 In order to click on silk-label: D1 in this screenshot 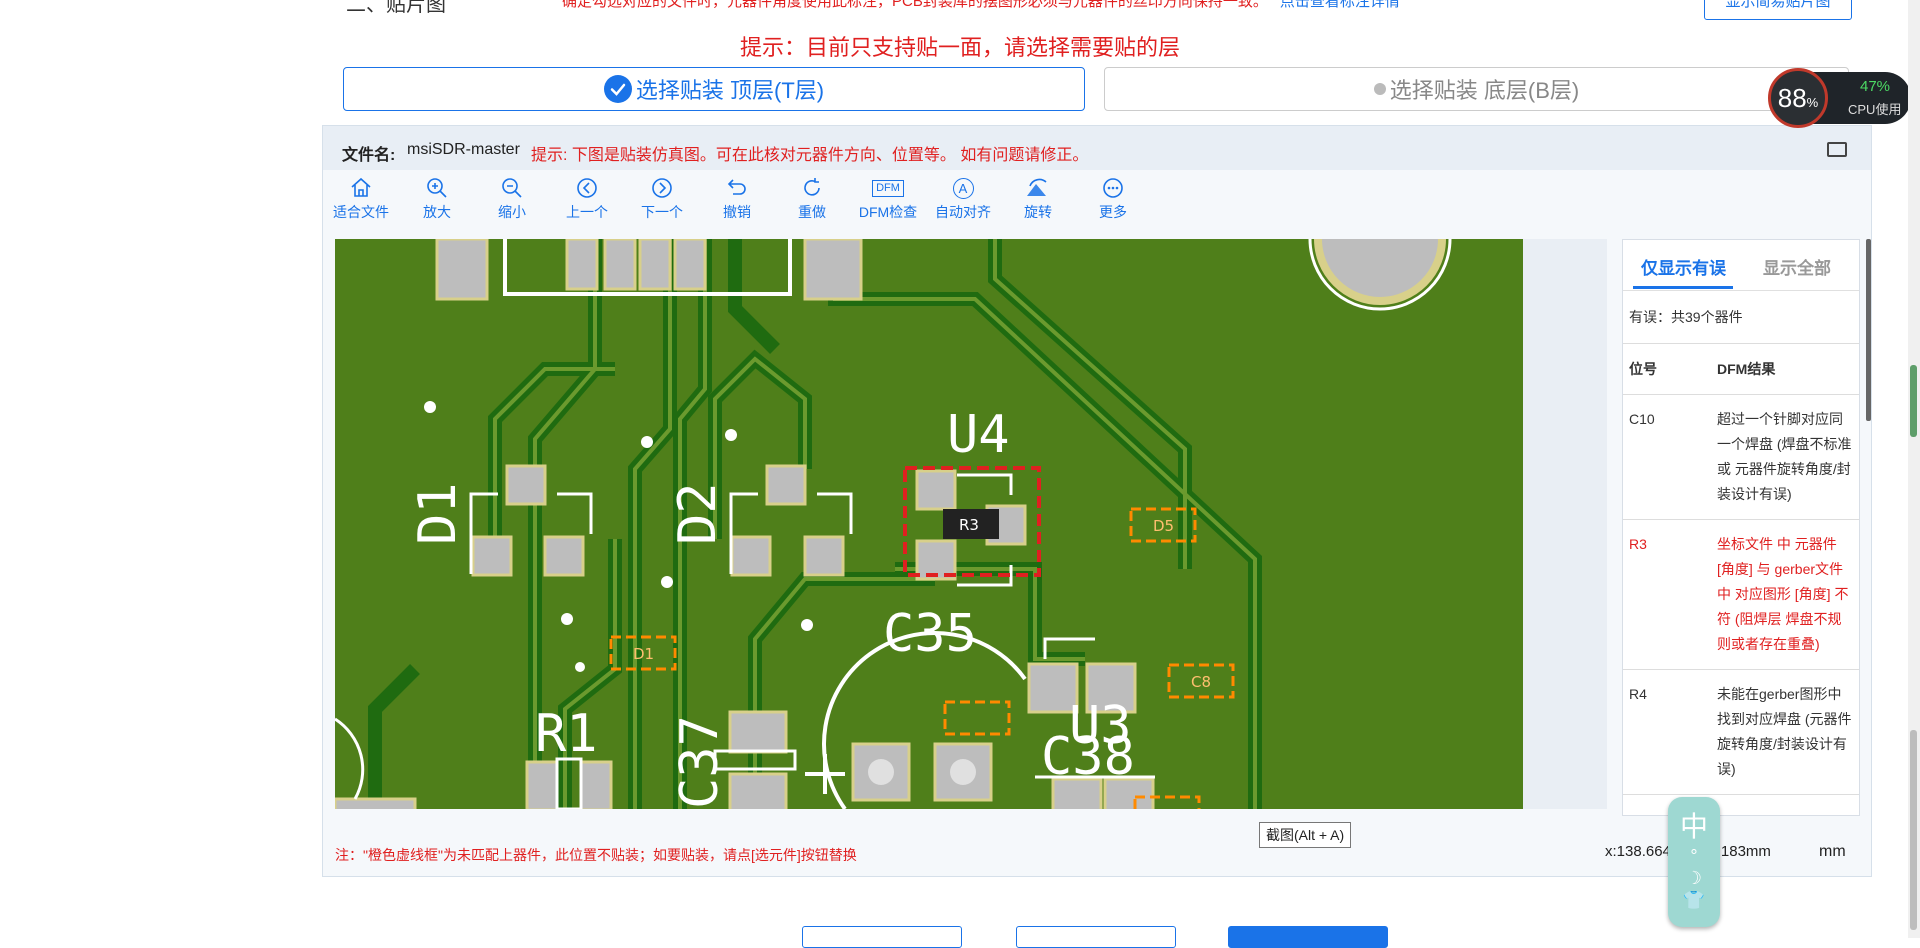, I will do `click(438, 513)`.